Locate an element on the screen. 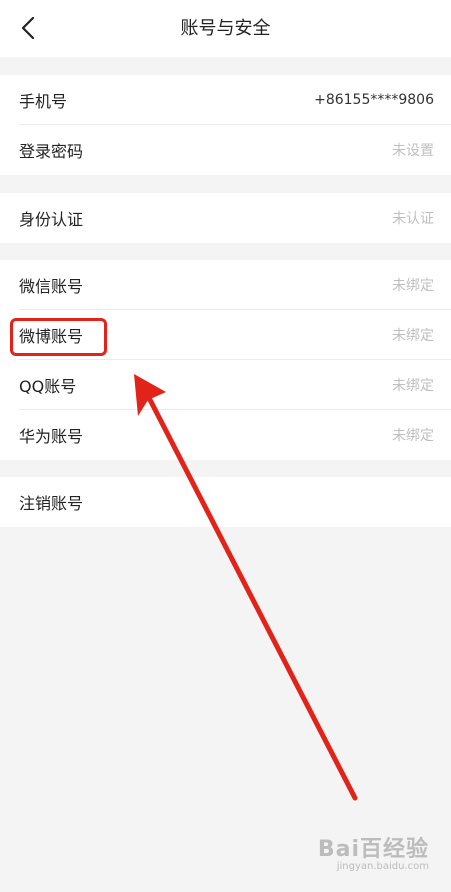 This screenshot has height=892, width=451. huawei-account-status: 未绑定 is located at coordinates (413, 436).